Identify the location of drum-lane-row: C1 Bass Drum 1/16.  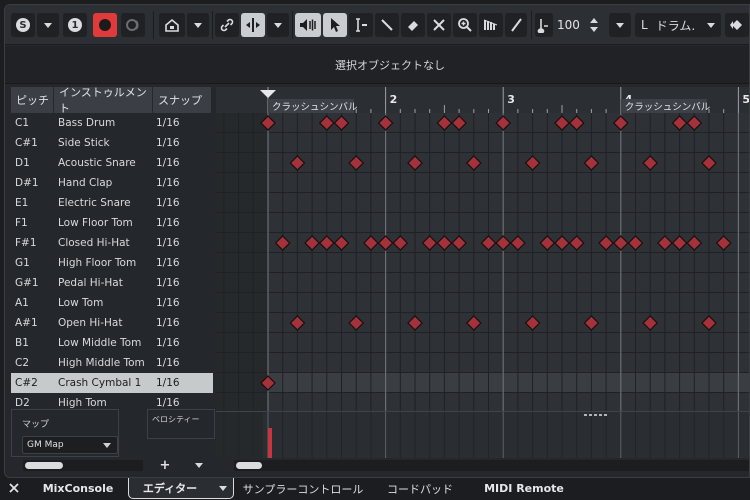
(112, 123).